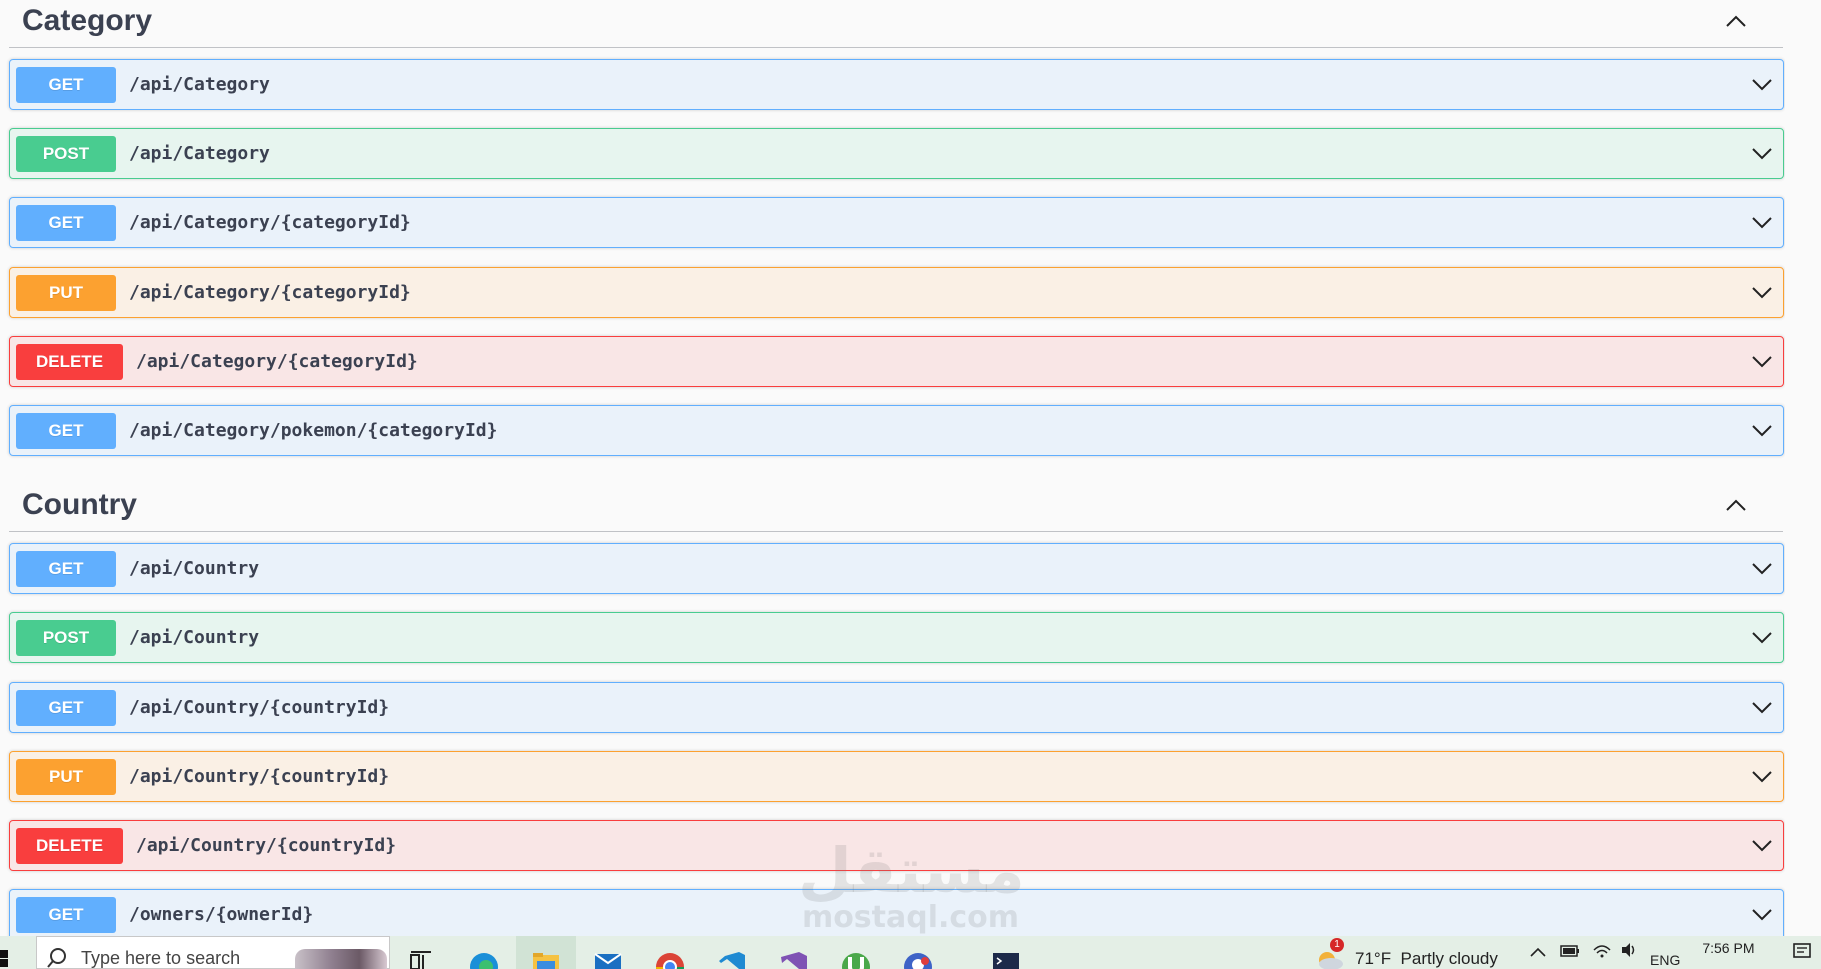  What do you see at coordinates (896, 24) in the screenshot?
I see `tag-header-category: Category` at bounding box center [896, 24].